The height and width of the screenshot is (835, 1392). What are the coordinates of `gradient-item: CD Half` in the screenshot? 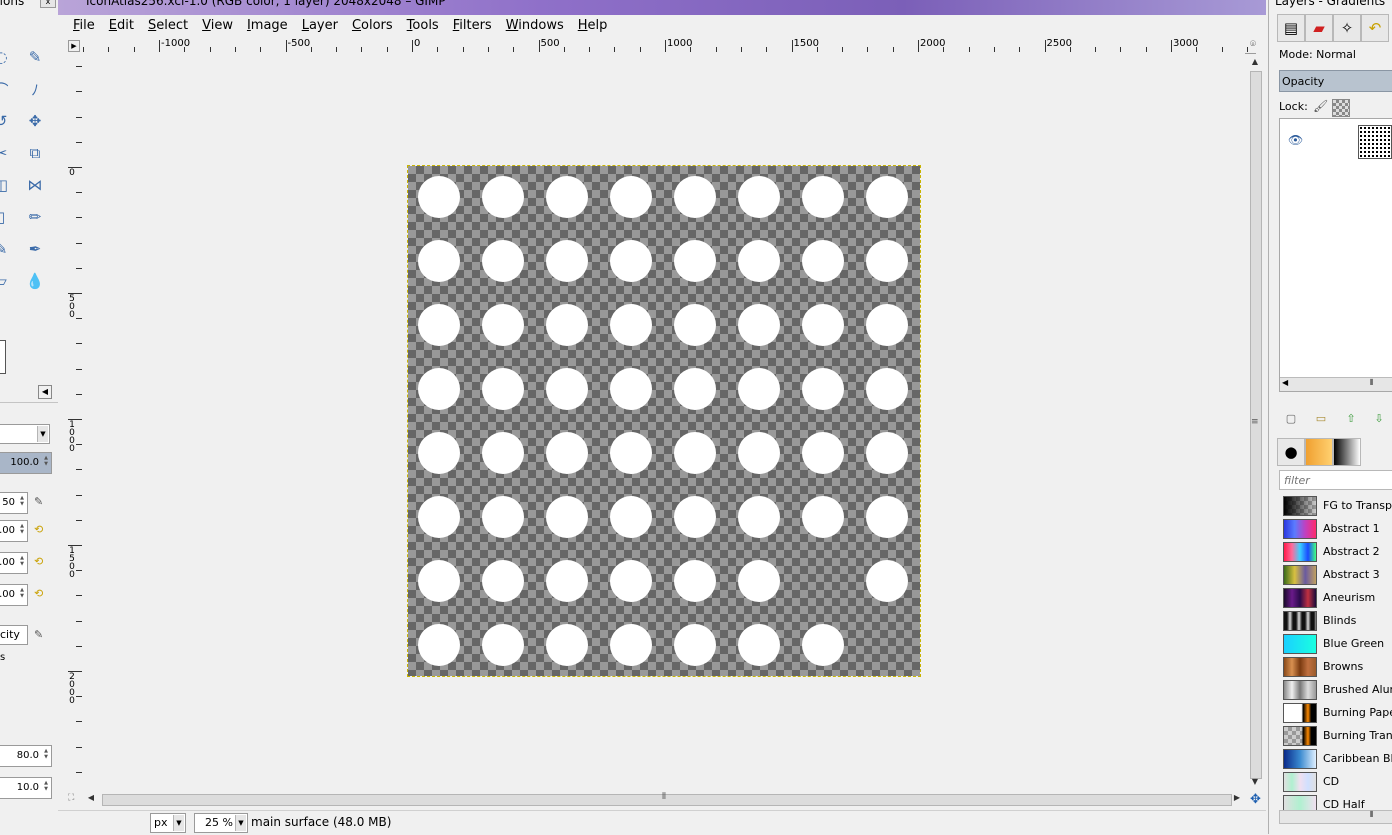 It's located at (1337, 801).